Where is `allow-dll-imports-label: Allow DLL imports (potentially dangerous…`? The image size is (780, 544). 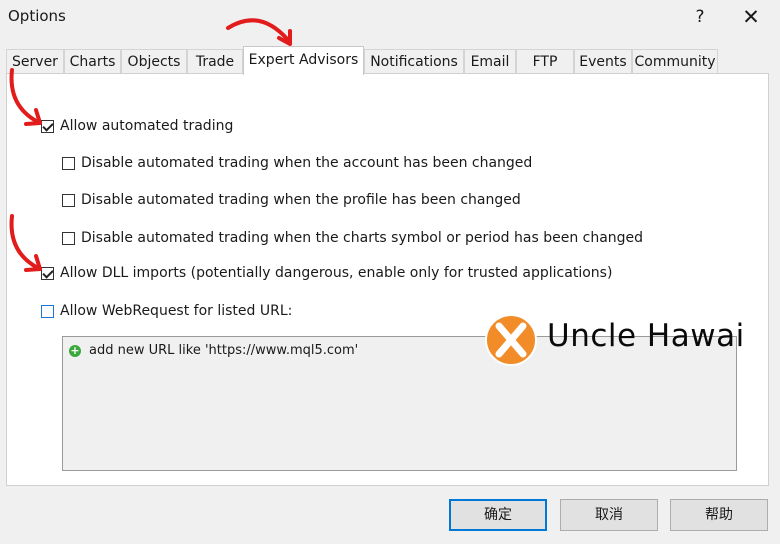
allow-dll-imports-label: Allow DLL imports (potentially dangerous… is located at coordinates (336, 273).